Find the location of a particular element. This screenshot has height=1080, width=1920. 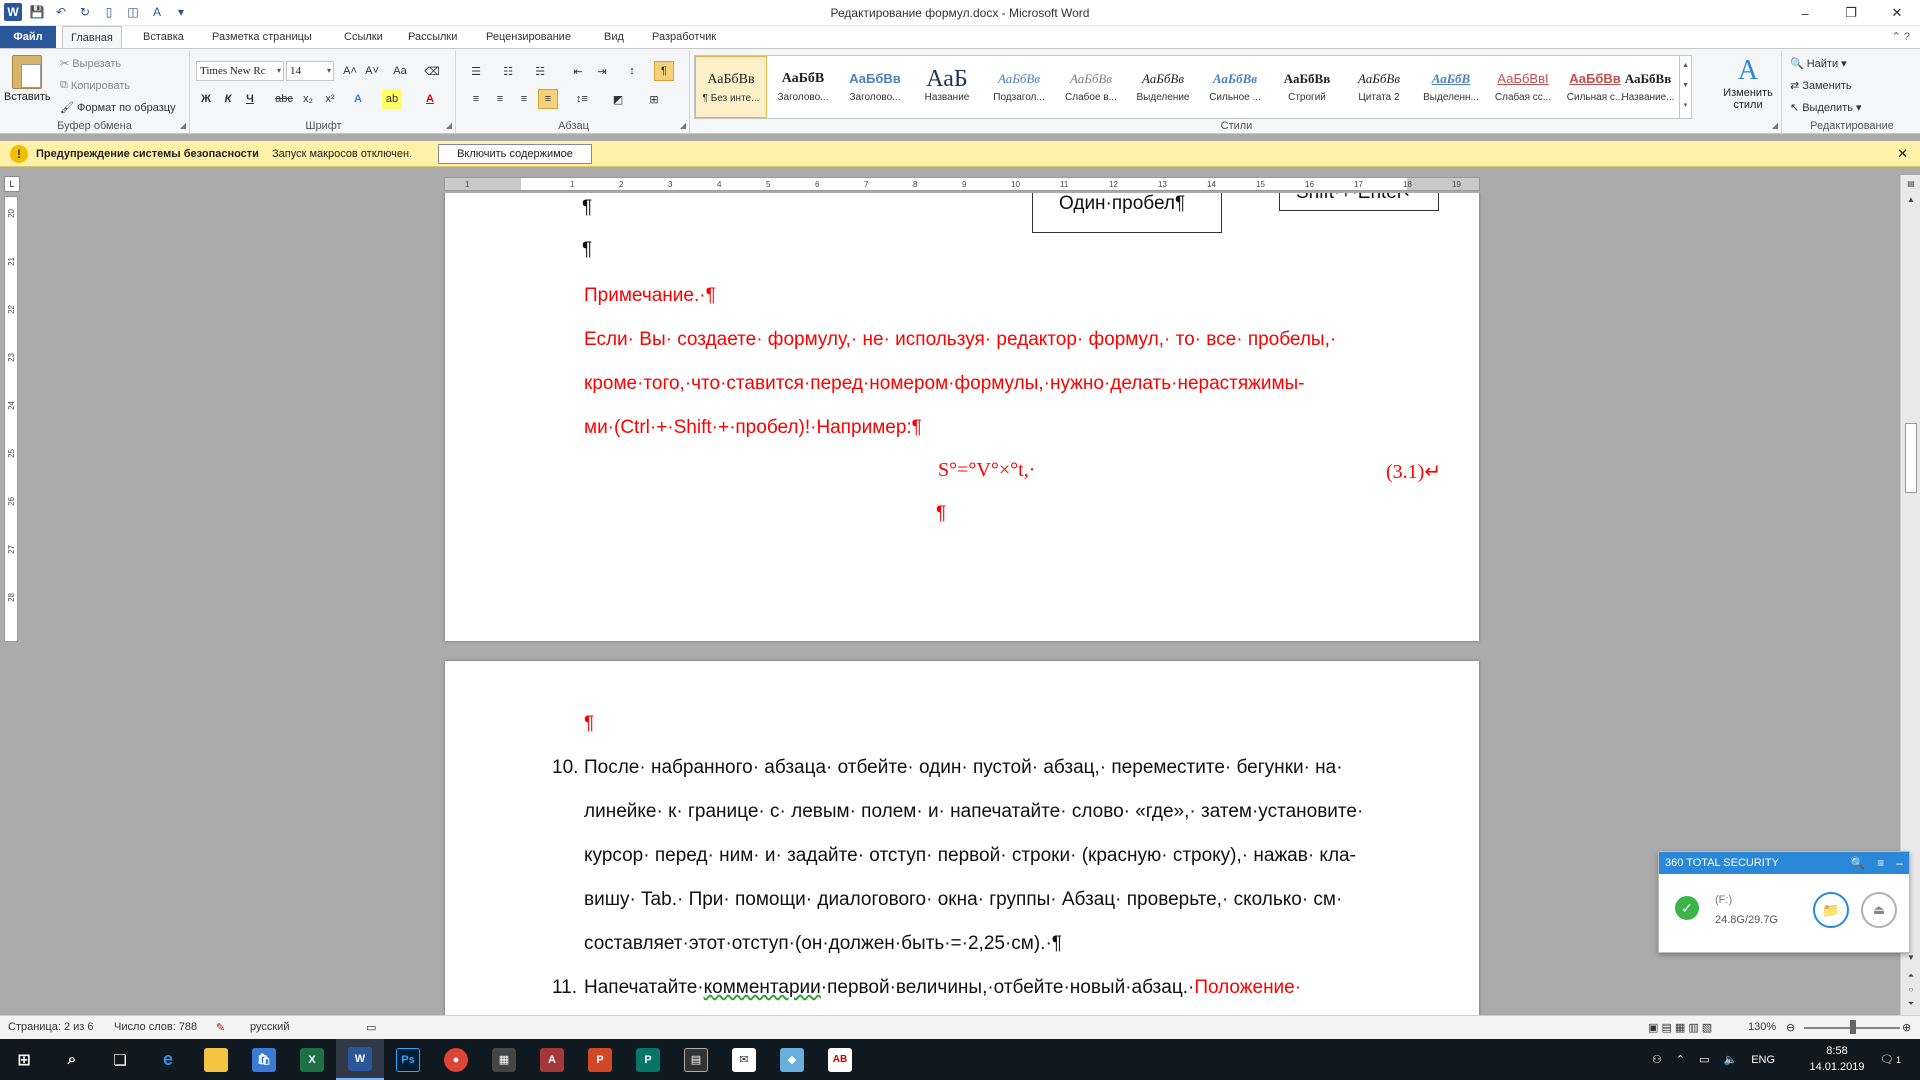

tab-file: Файл is located at coordinates (28, 37).